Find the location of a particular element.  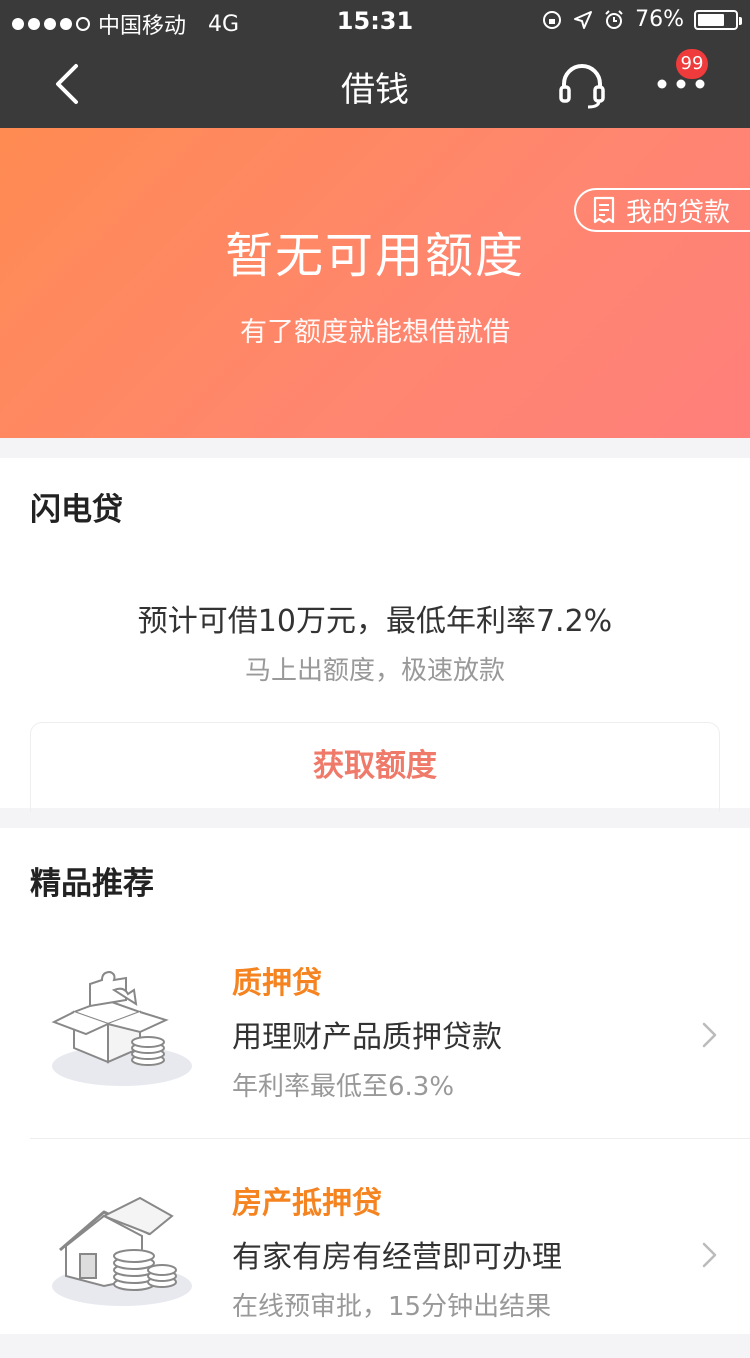

no-credit-subtitle: 有了额度就能想借就借 is located at coordinates (375, 332).